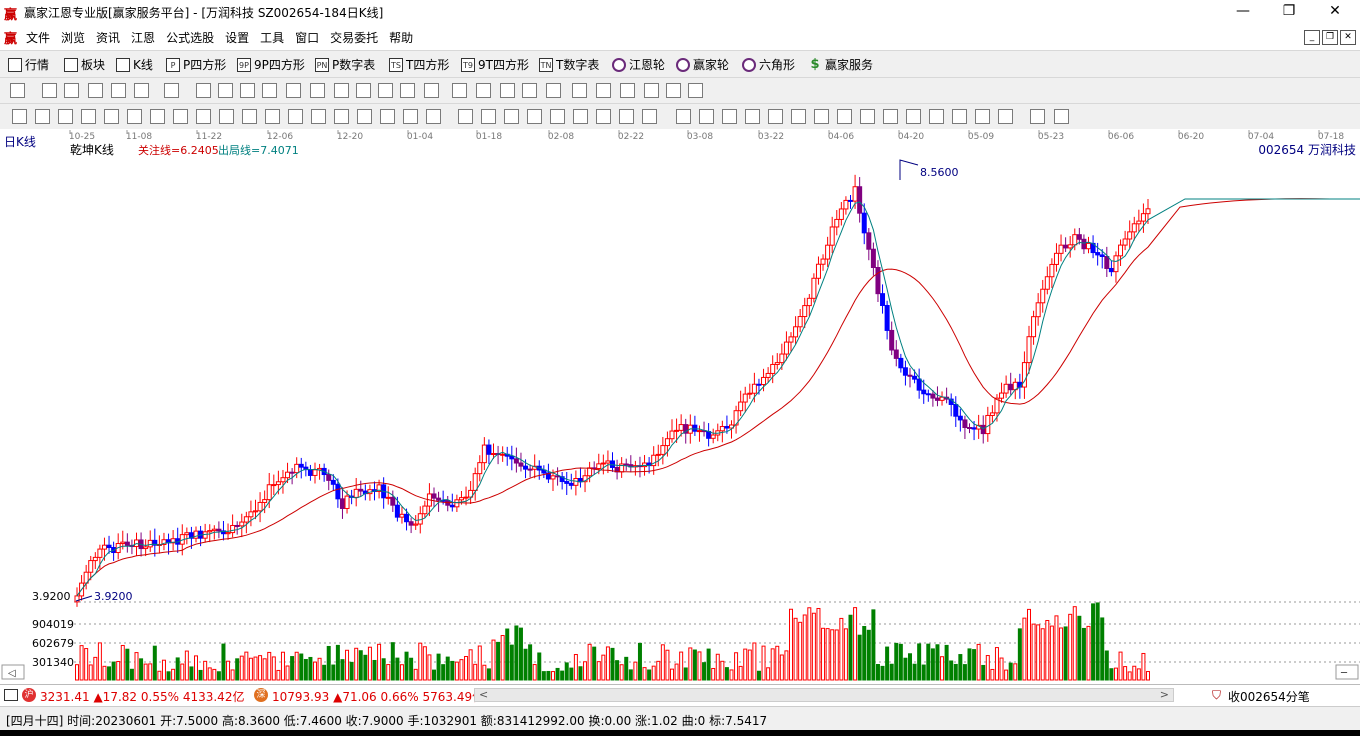  What do you see at coordinates (272, 37) in the screenshot?
I see `menu-item: 工具` at bounding box center [272, 37].